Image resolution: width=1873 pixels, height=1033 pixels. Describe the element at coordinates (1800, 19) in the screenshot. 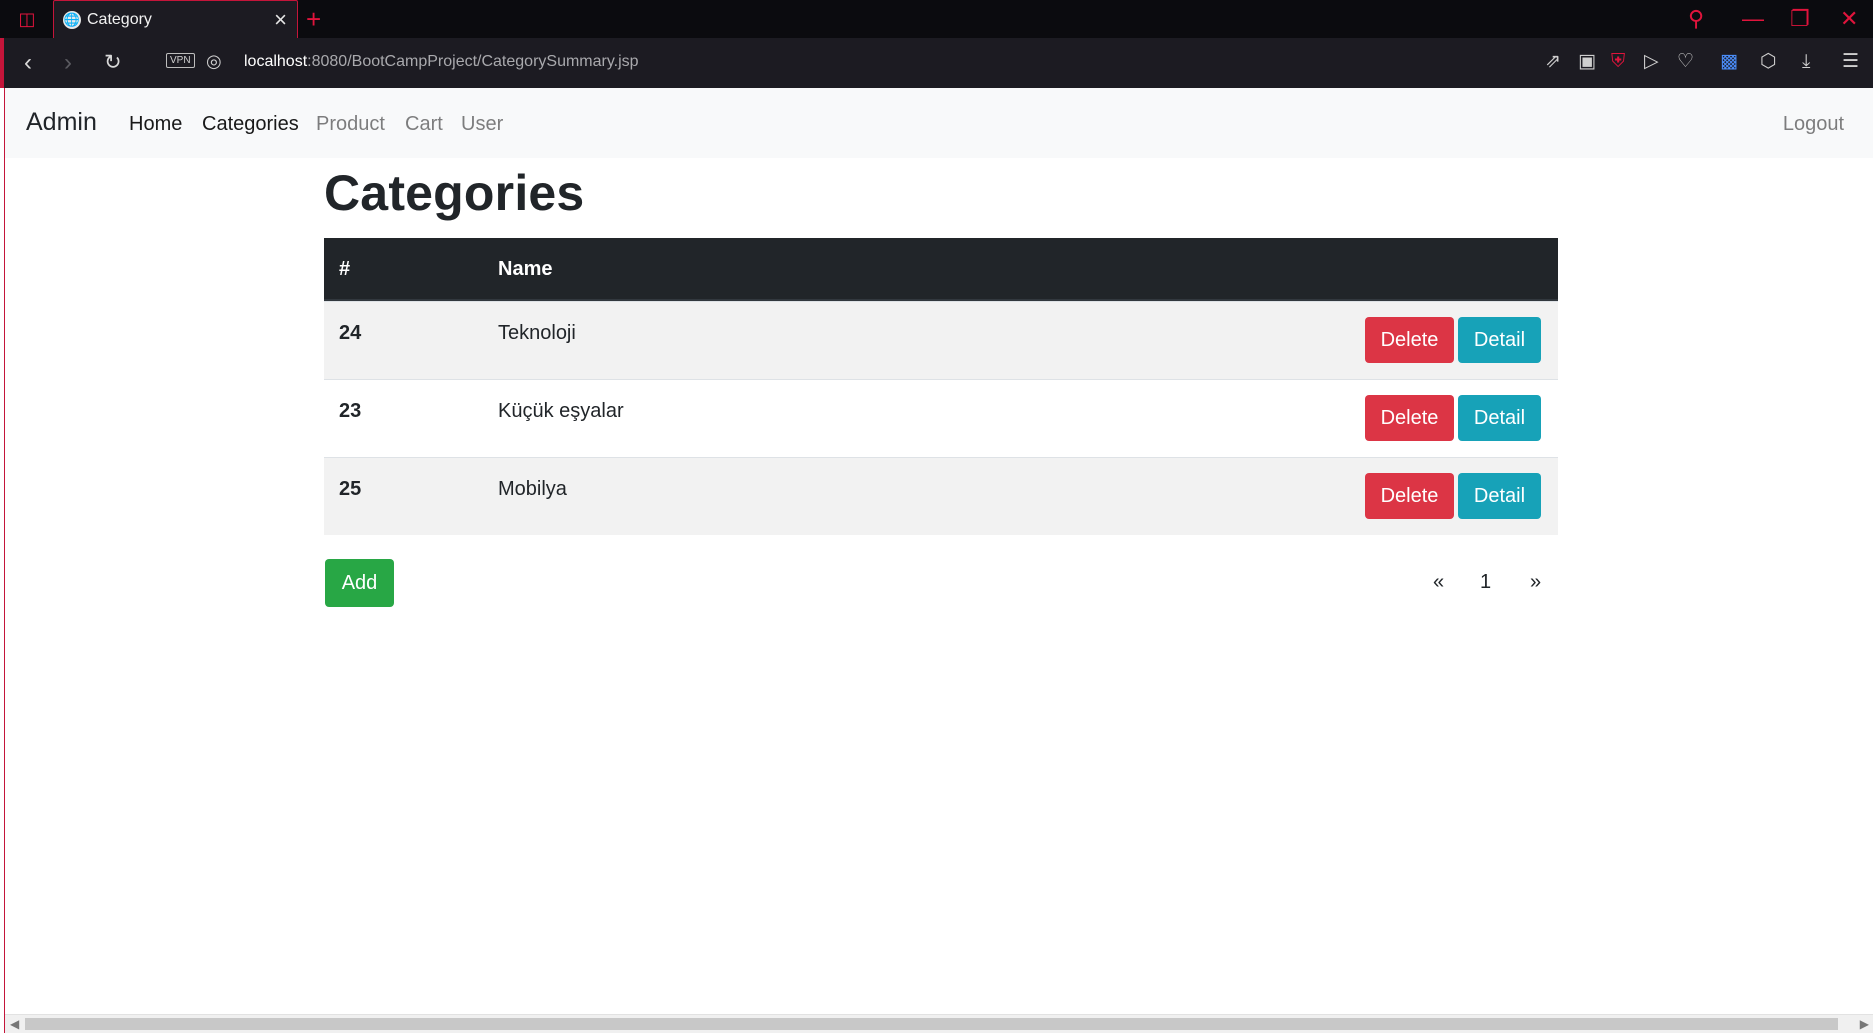

I see `restore-icon: ❐` at that location.